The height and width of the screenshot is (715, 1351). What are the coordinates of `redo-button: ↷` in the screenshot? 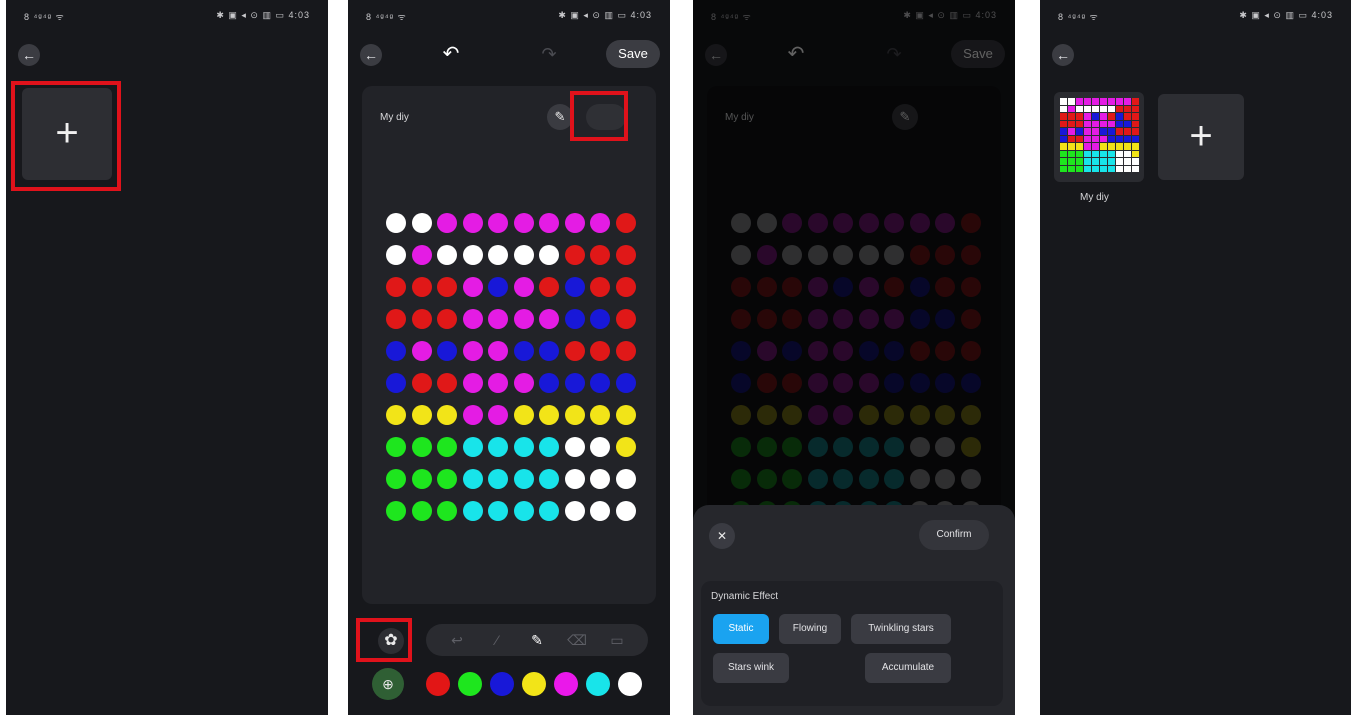 It's located at (549, 54).